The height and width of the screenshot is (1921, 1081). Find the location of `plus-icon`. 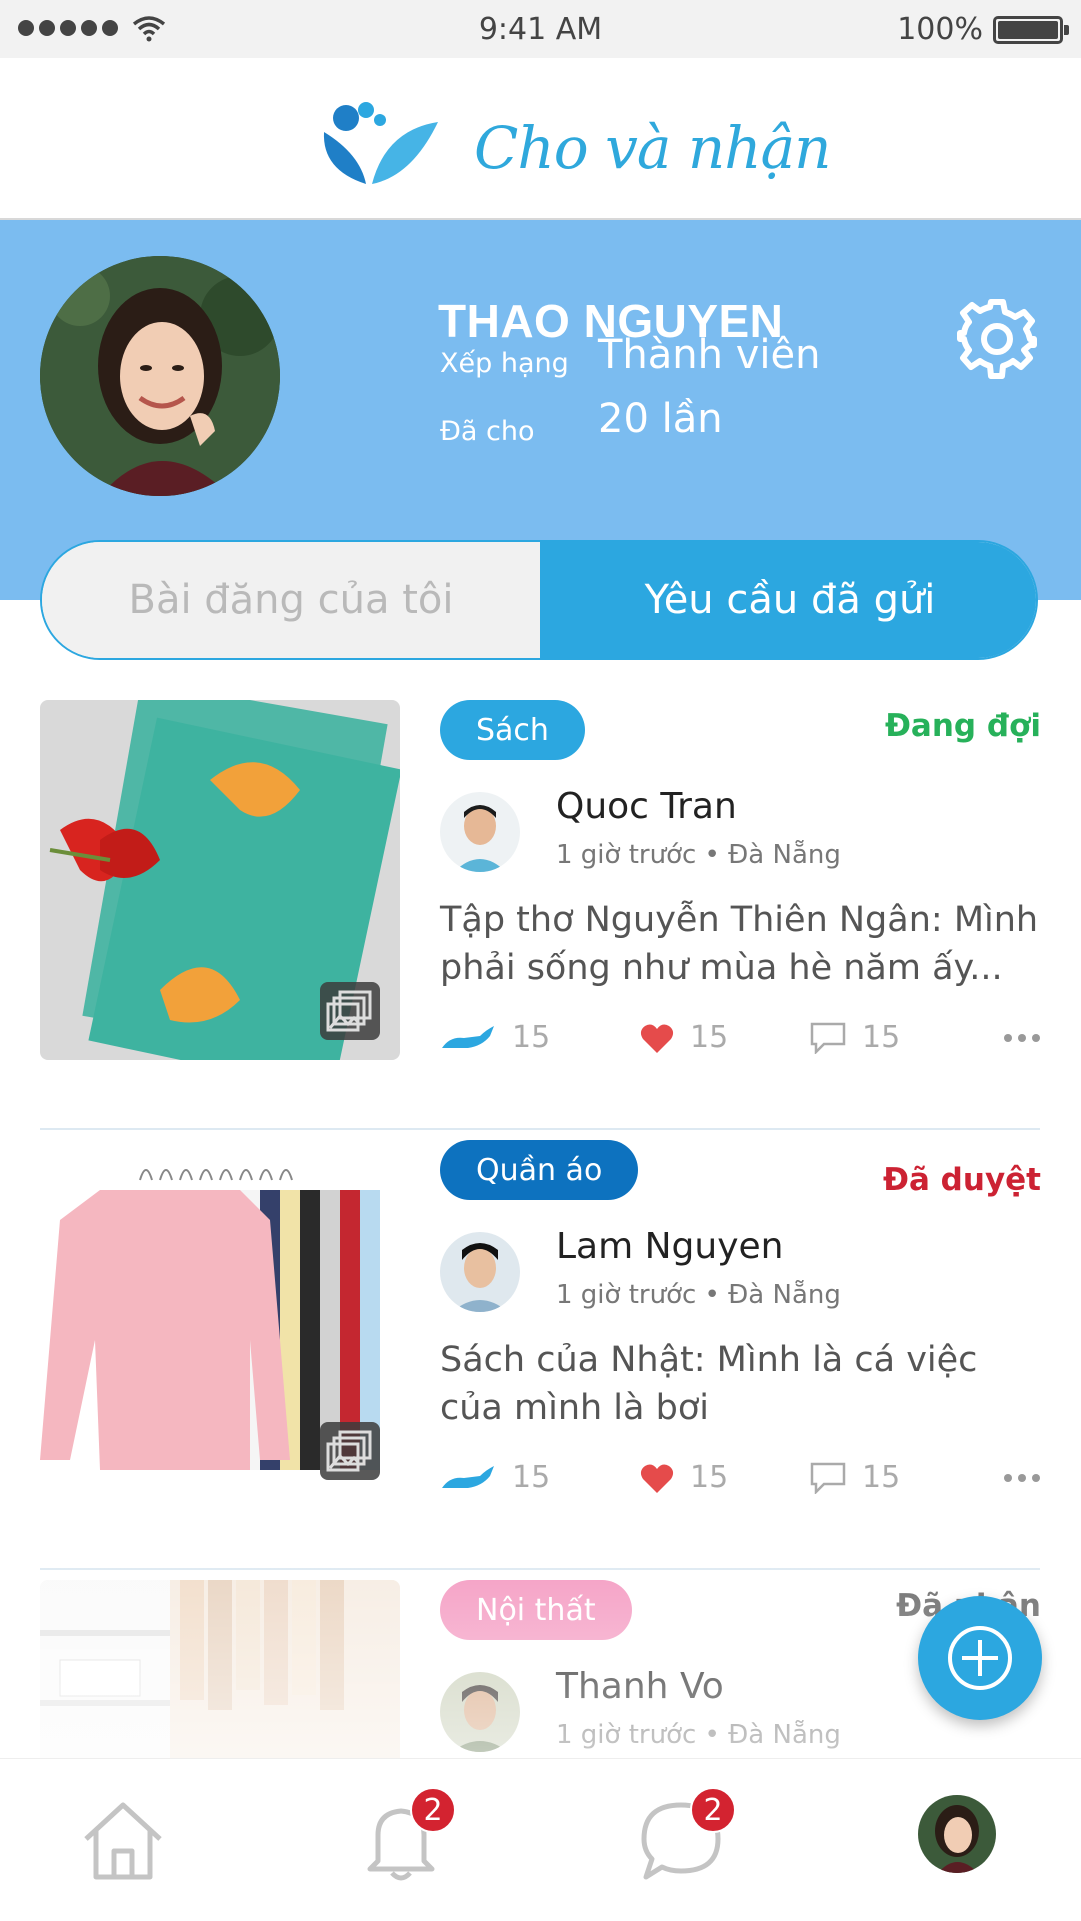

plus-icon is located at coordinates (980, 1658).